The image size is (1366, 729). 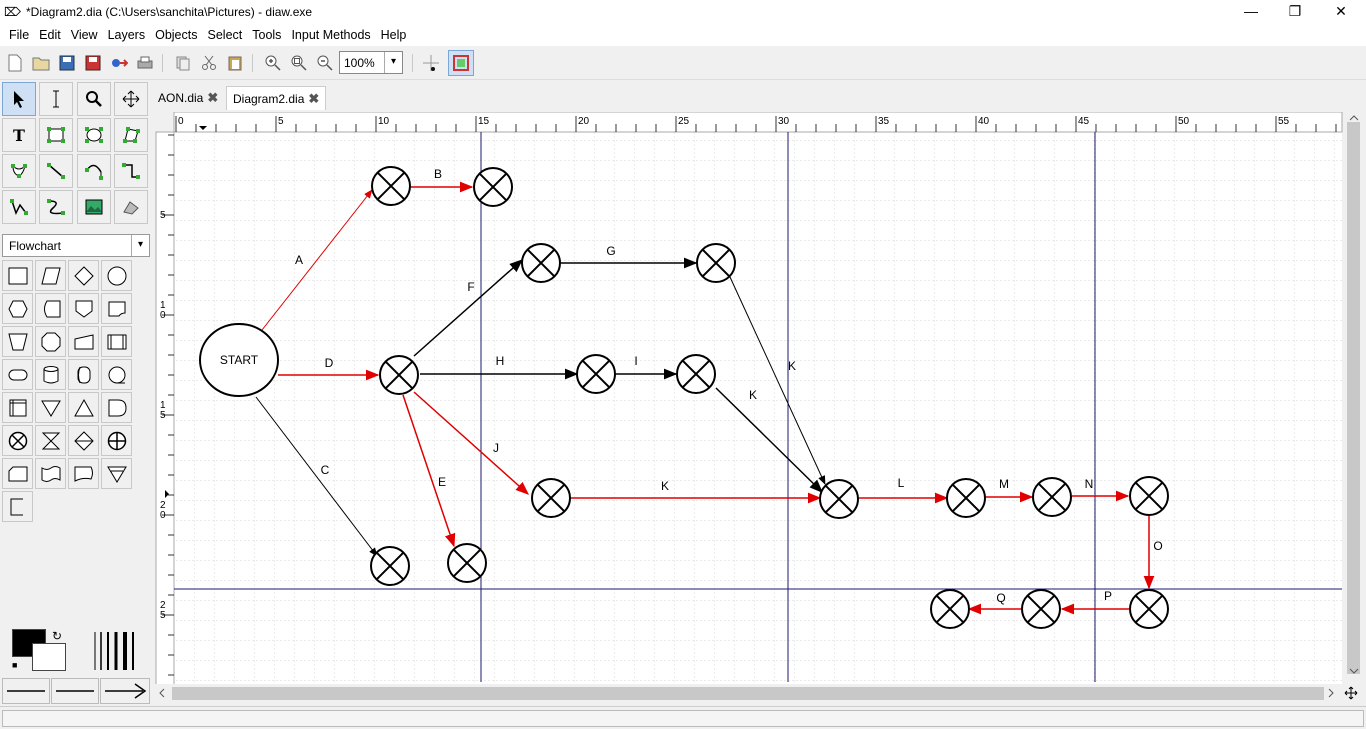 I want to click on flowchart-predefined-process-icon, so click(x=116, y=341).